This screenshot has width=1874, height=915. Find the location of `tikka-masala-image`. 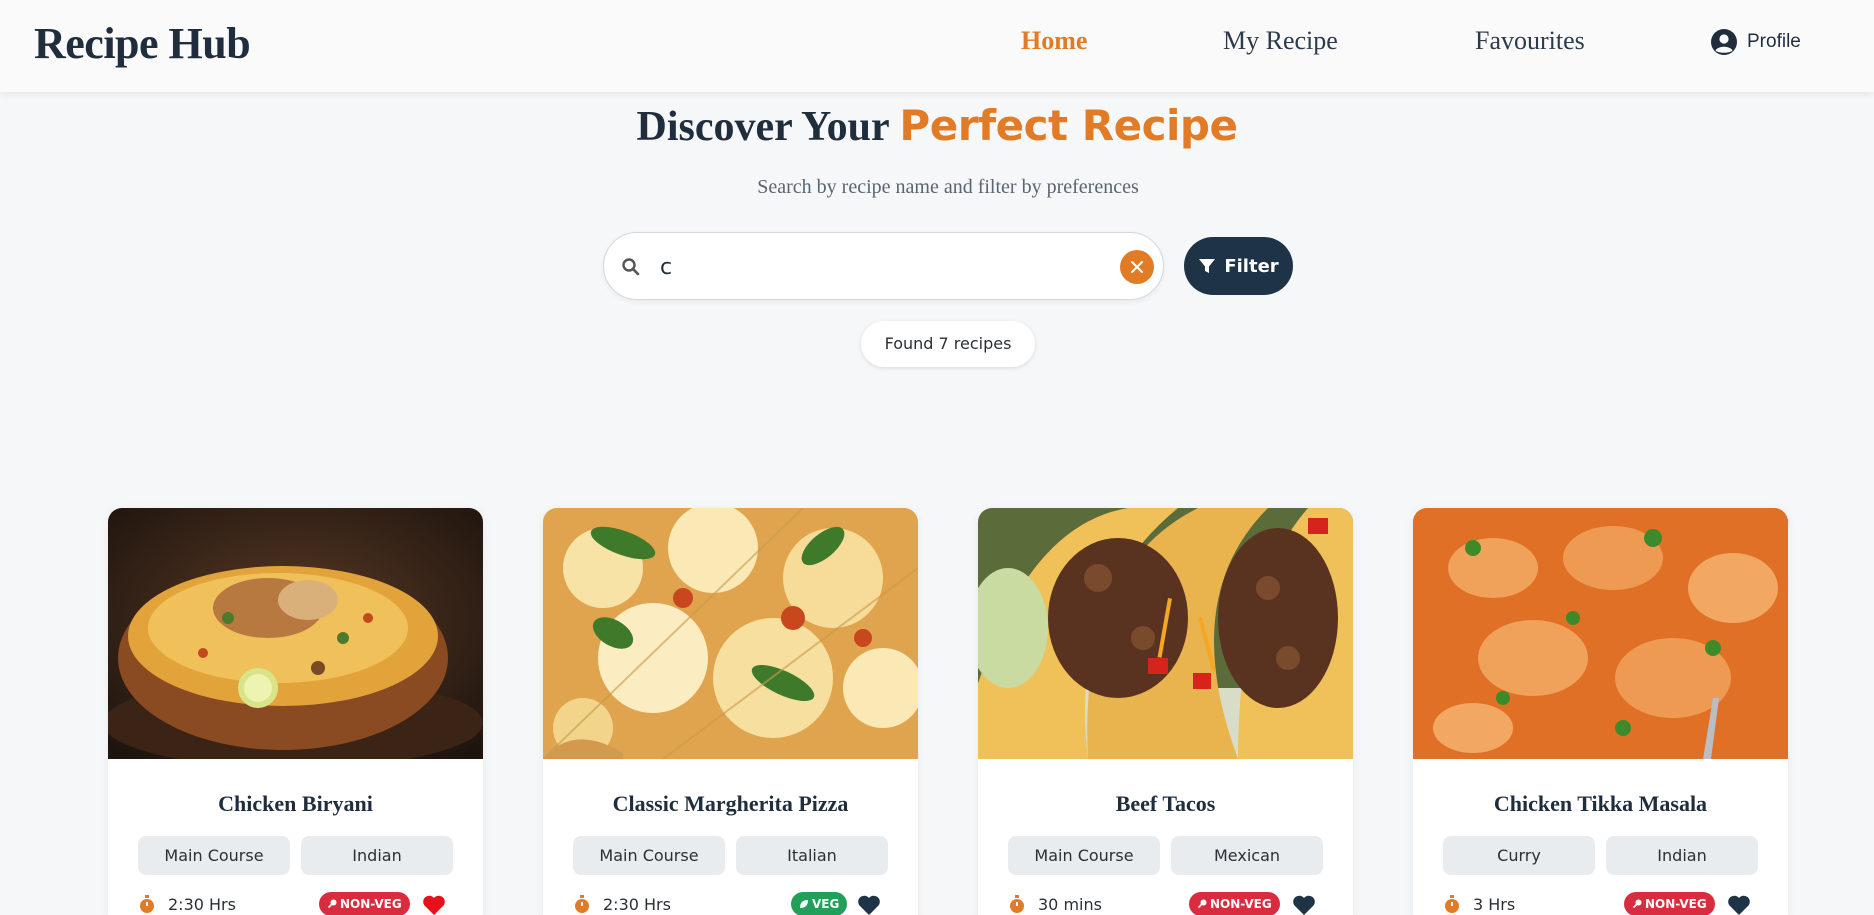

tikka-masala-image is located at coordinates (1600, 633).